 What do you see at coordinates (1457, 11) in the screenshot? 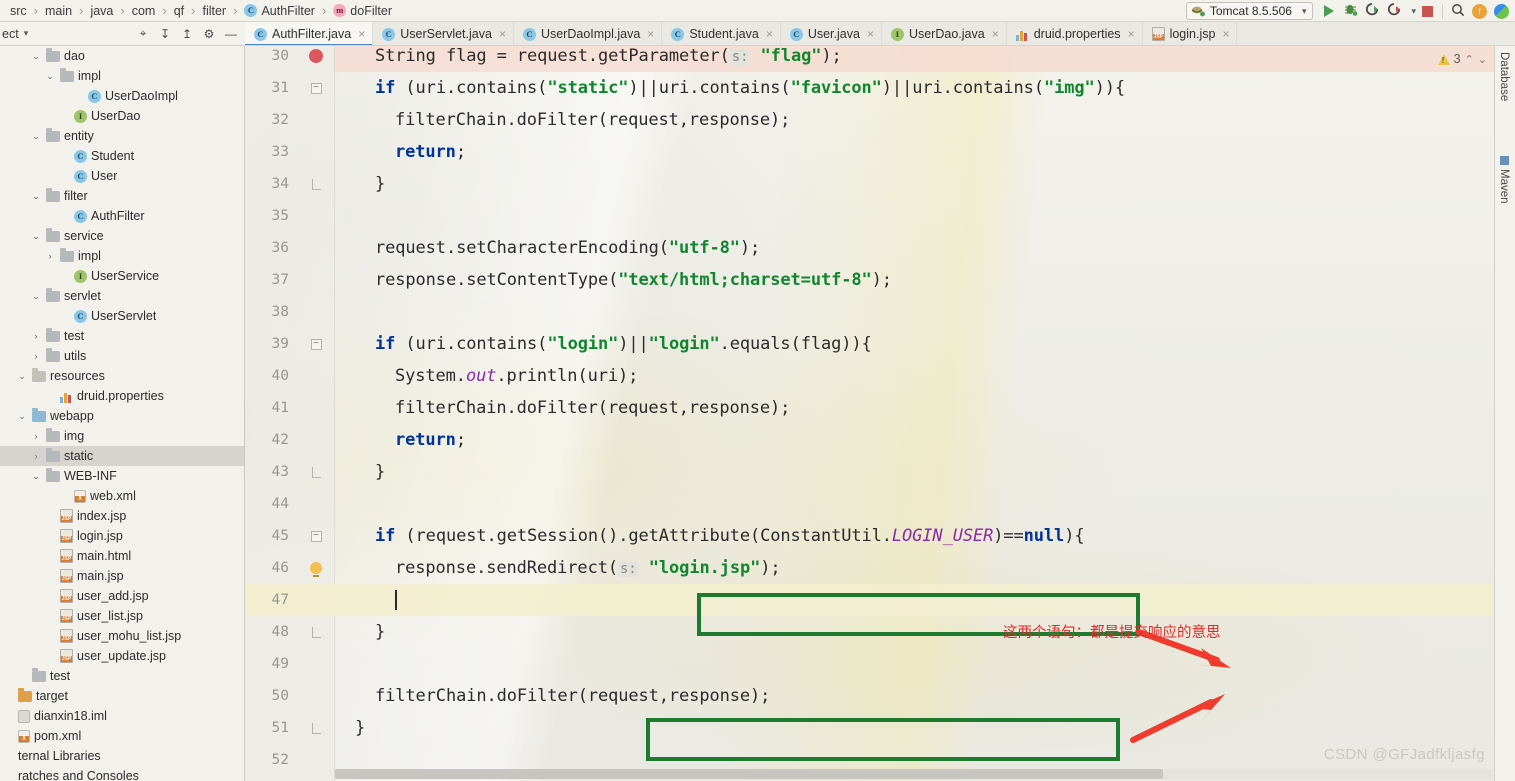
I see `search-everywhere-button` at bounding box center [1457, 11].